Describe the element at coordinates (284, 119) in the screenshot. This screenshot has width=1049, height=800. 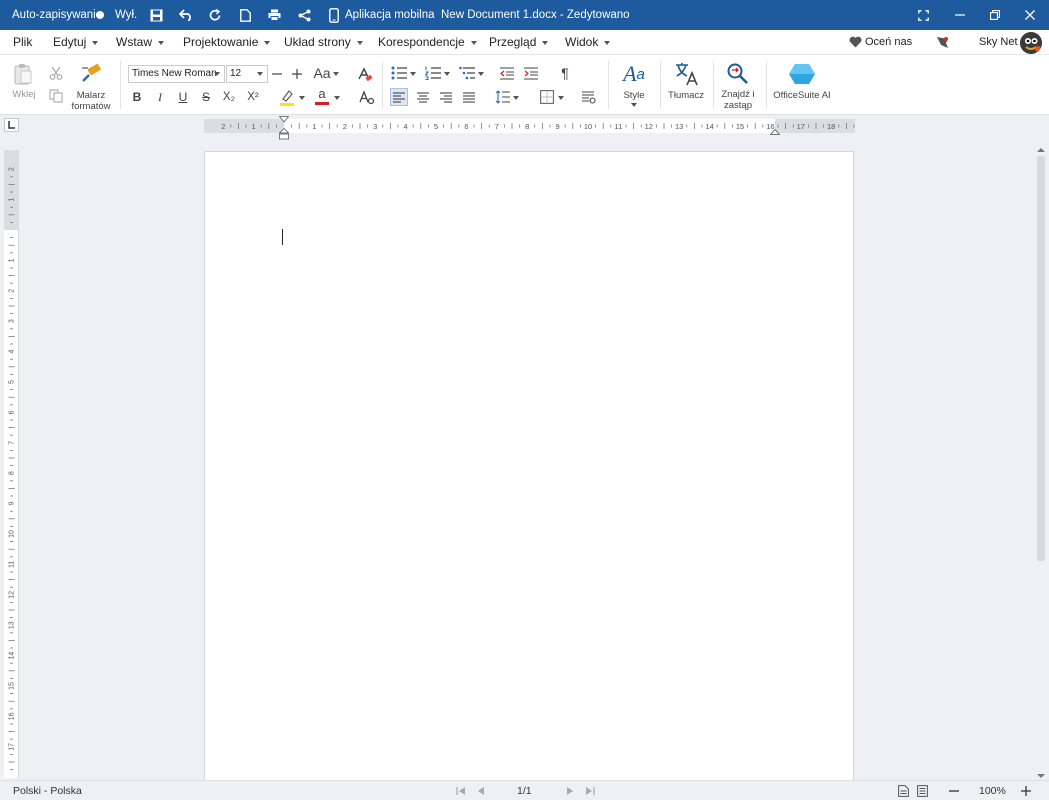
I see `first-line-indent-marker` at that location.